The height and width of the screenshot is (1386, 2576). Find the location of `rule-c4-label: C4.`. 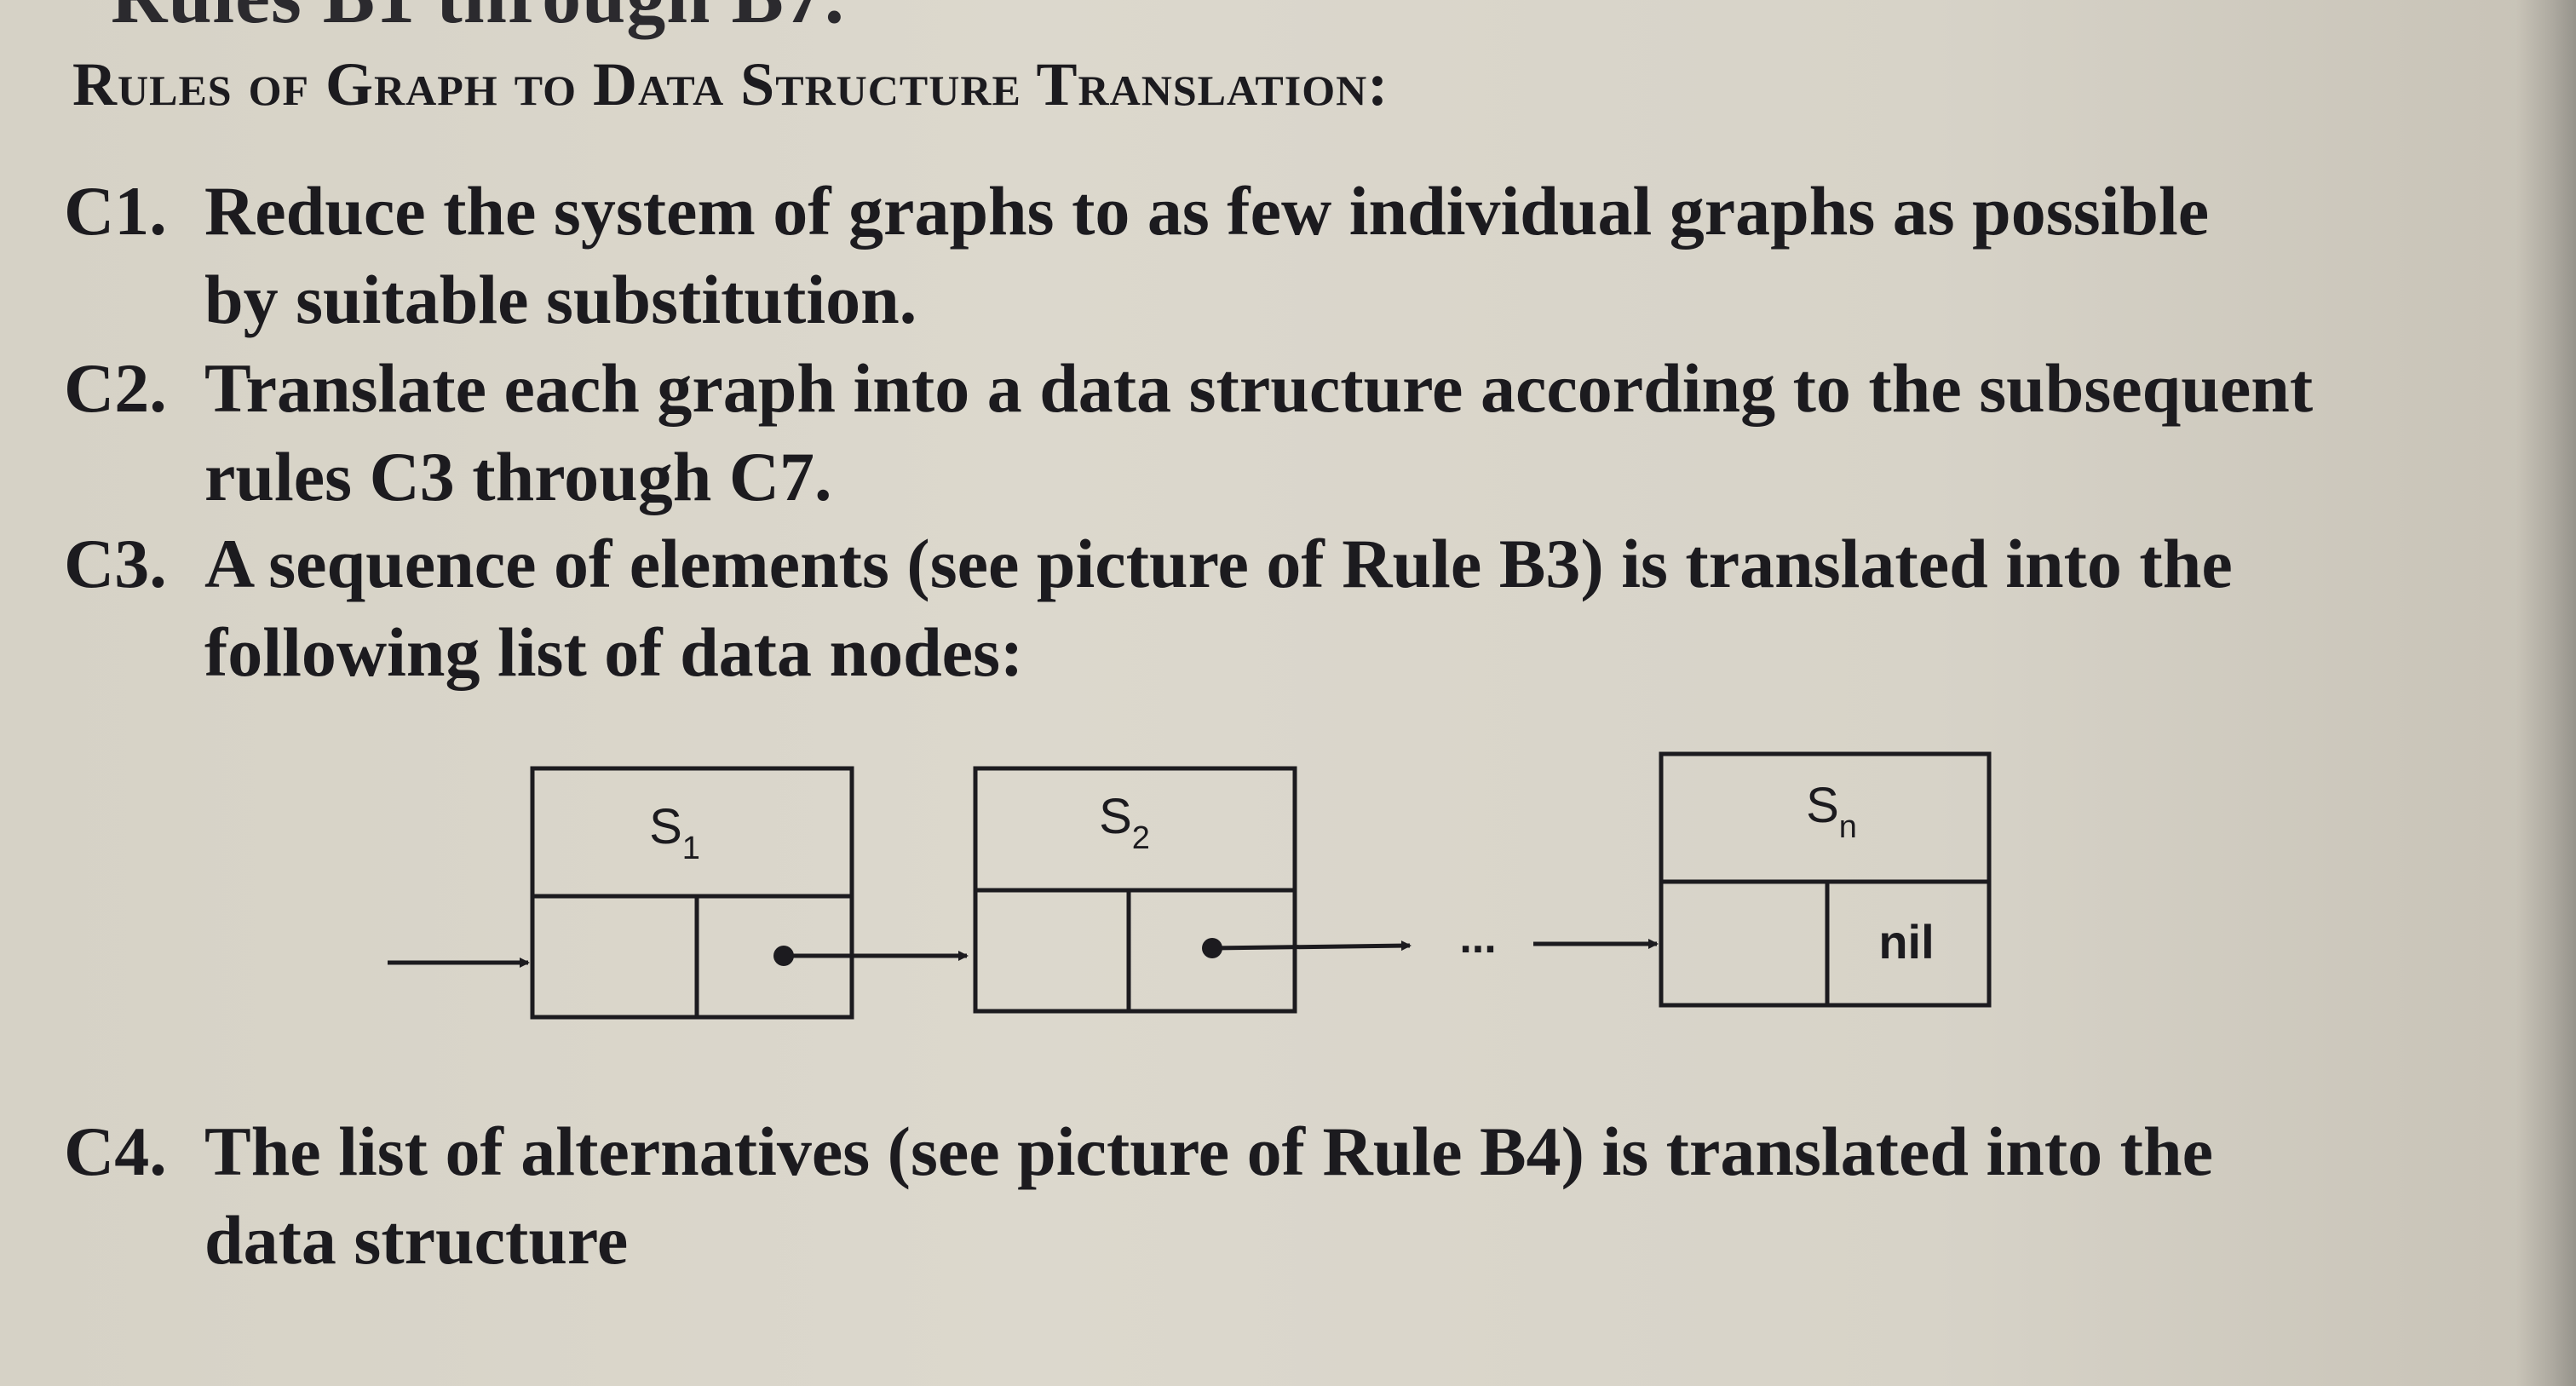

rule-c4-label: C4. is located at coordinates (116, 1152).